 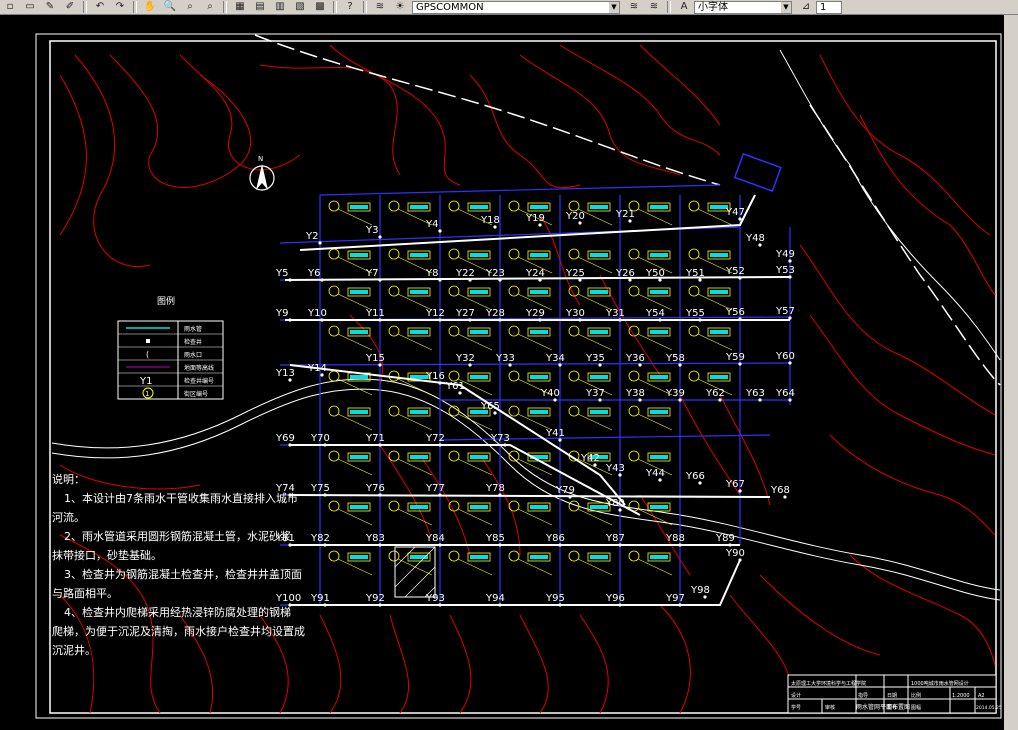 I want to click on well-label: Y2, so click(x=311, y=236).